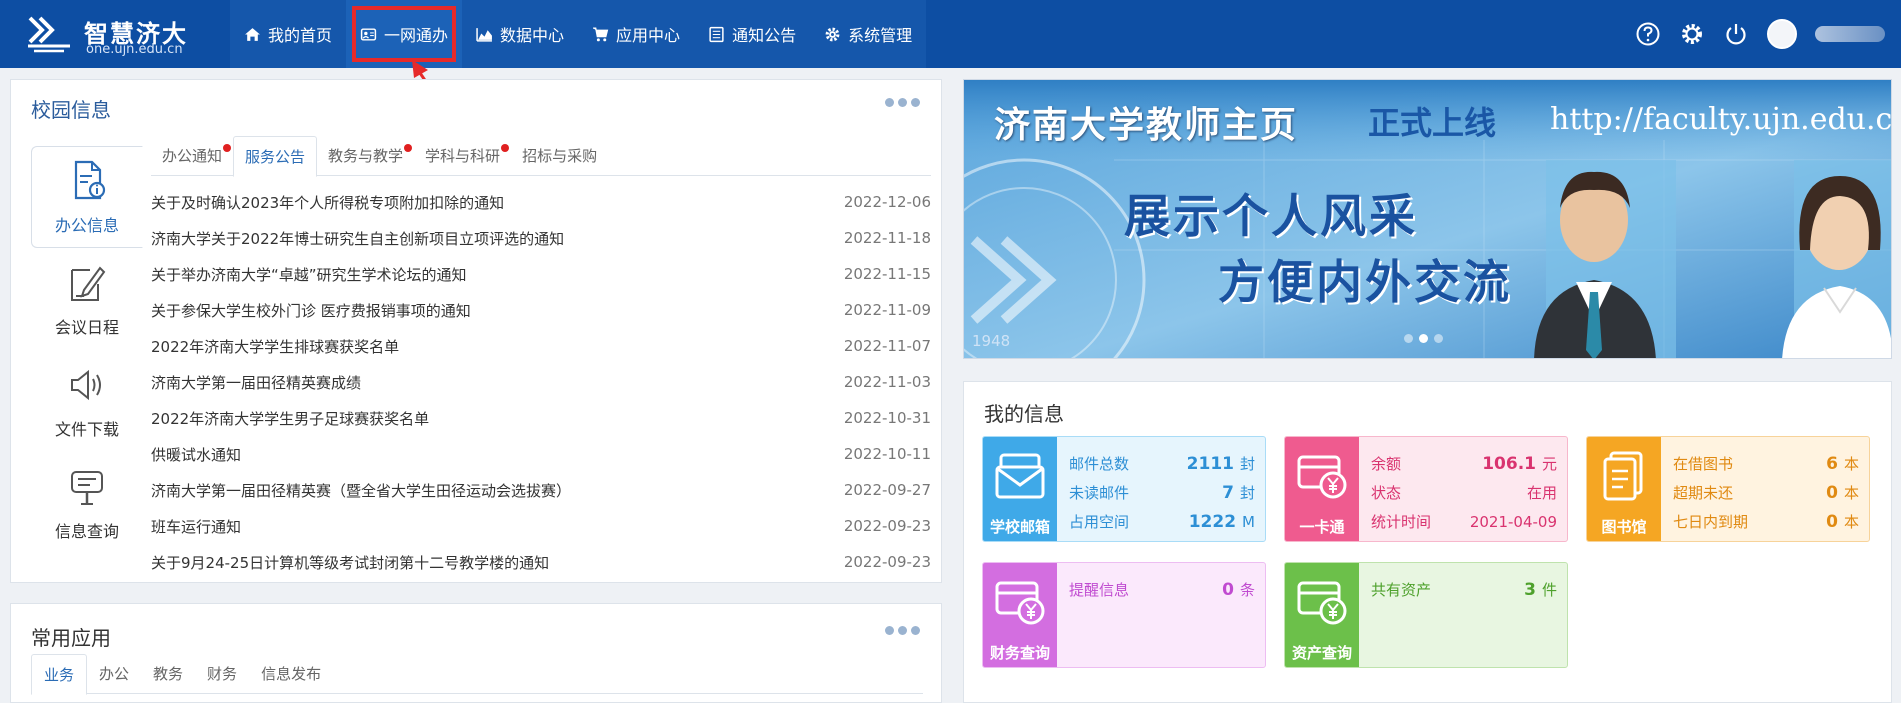 This screenshot has width=1901, height=703. I want to click on tab-office-notice: 办公通知, so click(192, 156).